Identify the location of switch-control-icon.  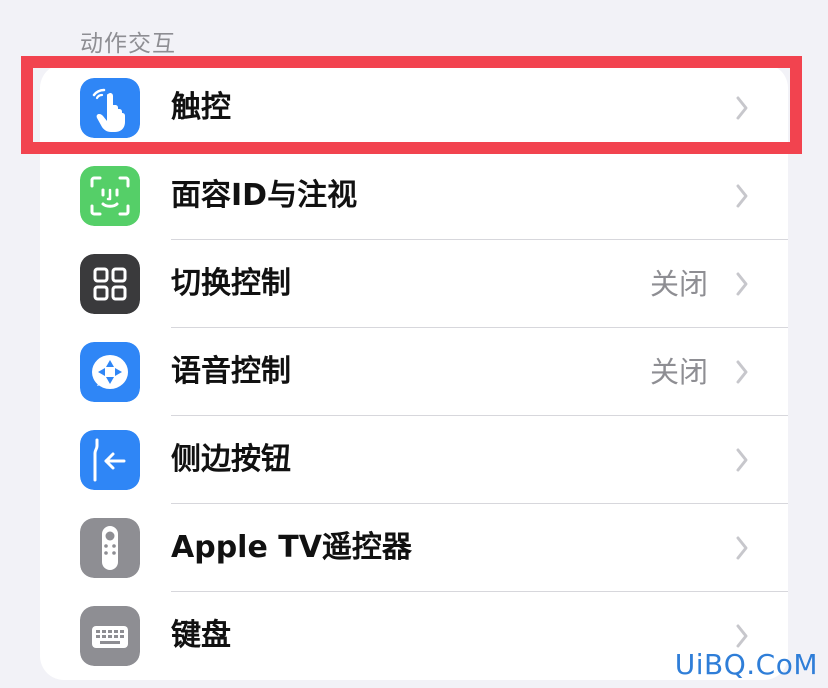
(110, 284).